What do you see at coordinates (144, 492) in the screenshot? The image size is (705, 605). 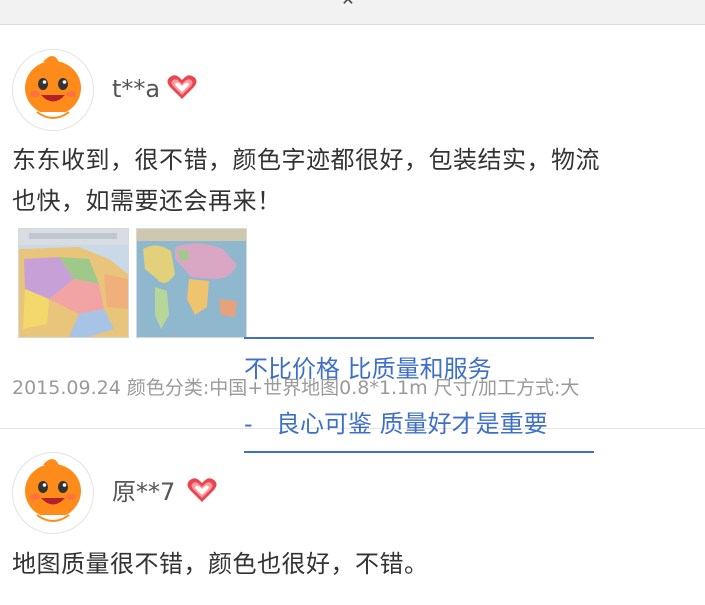 I see `username: 原**7` at bounding box center [144, 492].